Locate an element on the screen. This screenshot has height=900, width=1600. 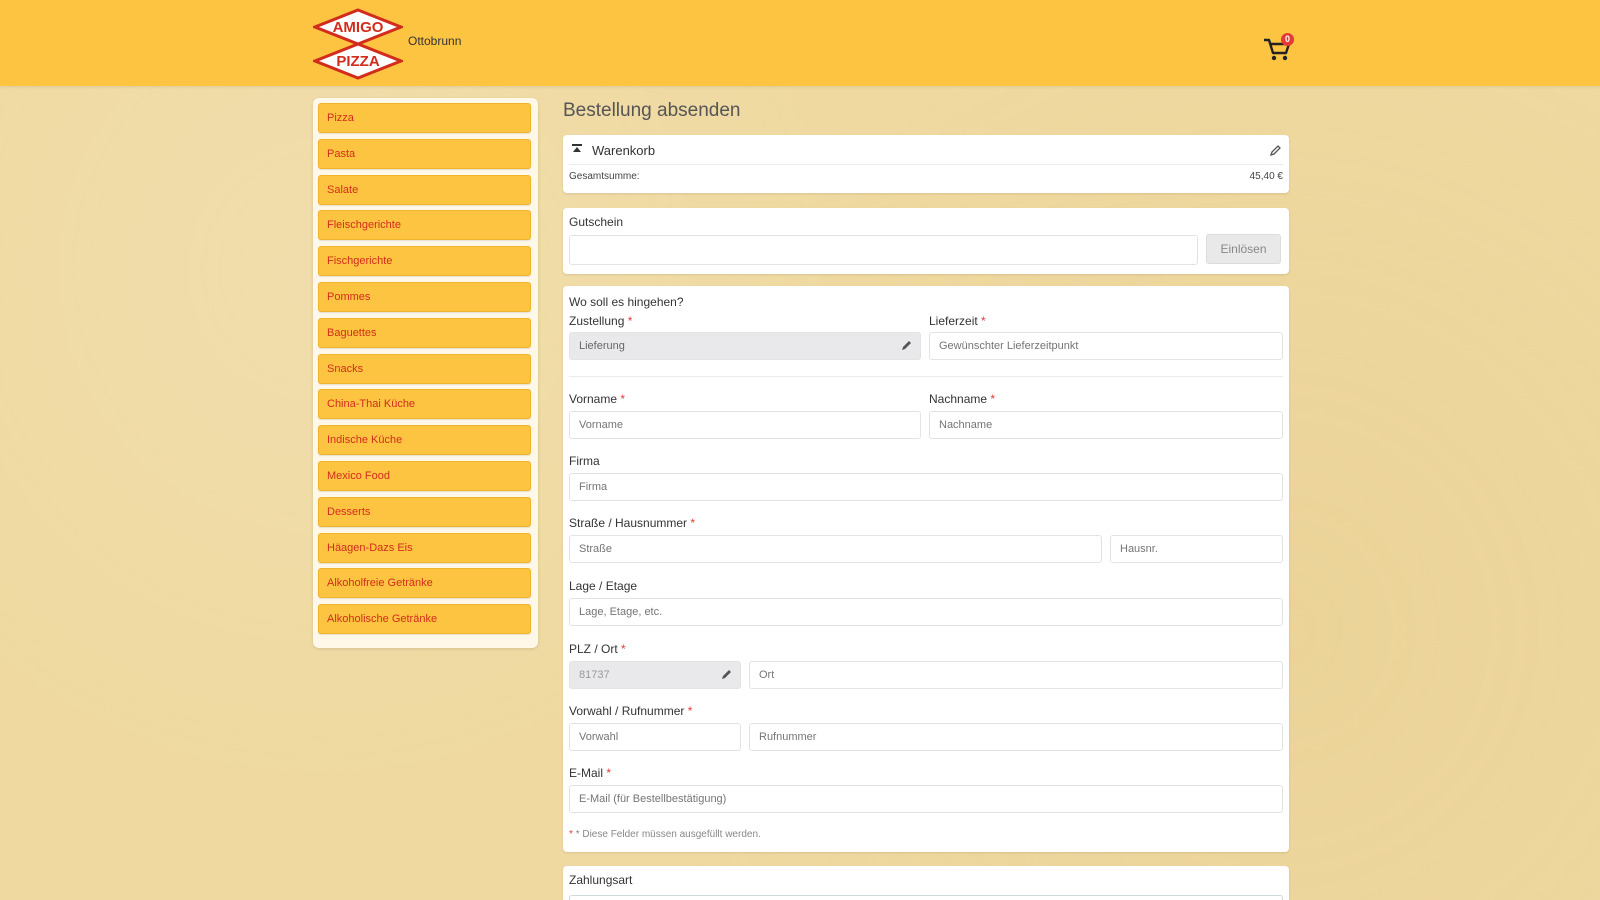
category-baguettes: Baguettes is located at coordinates (424, 332).